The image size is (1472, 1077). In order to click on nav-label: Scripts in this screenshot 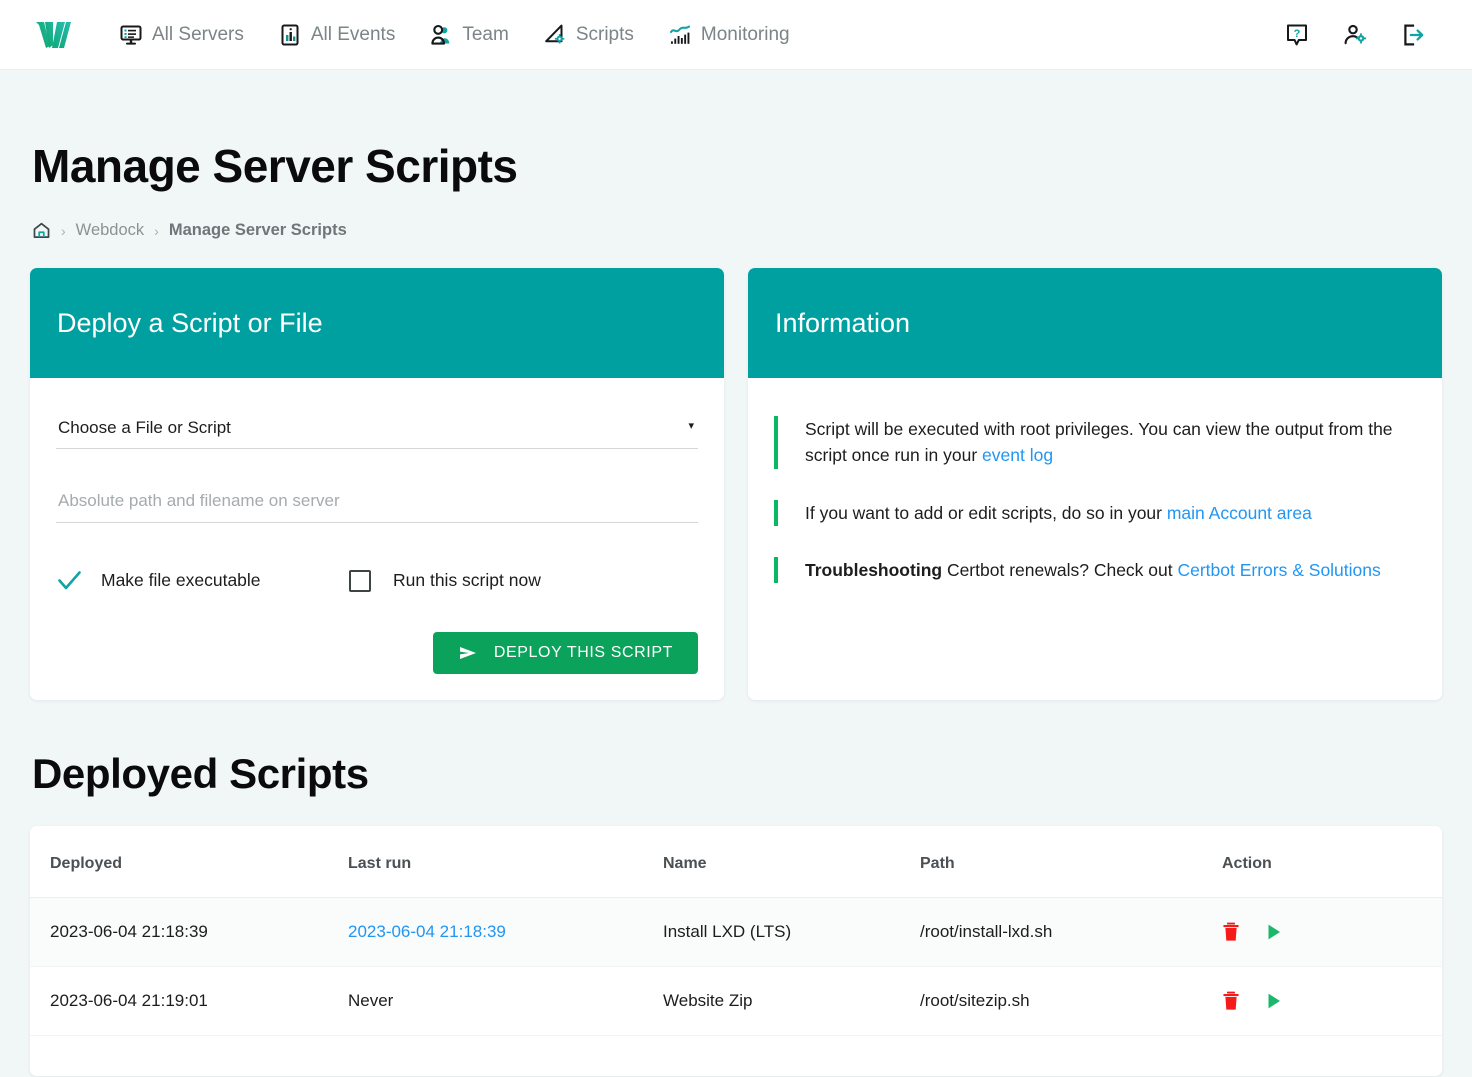, I will do `click(604, 34)`.